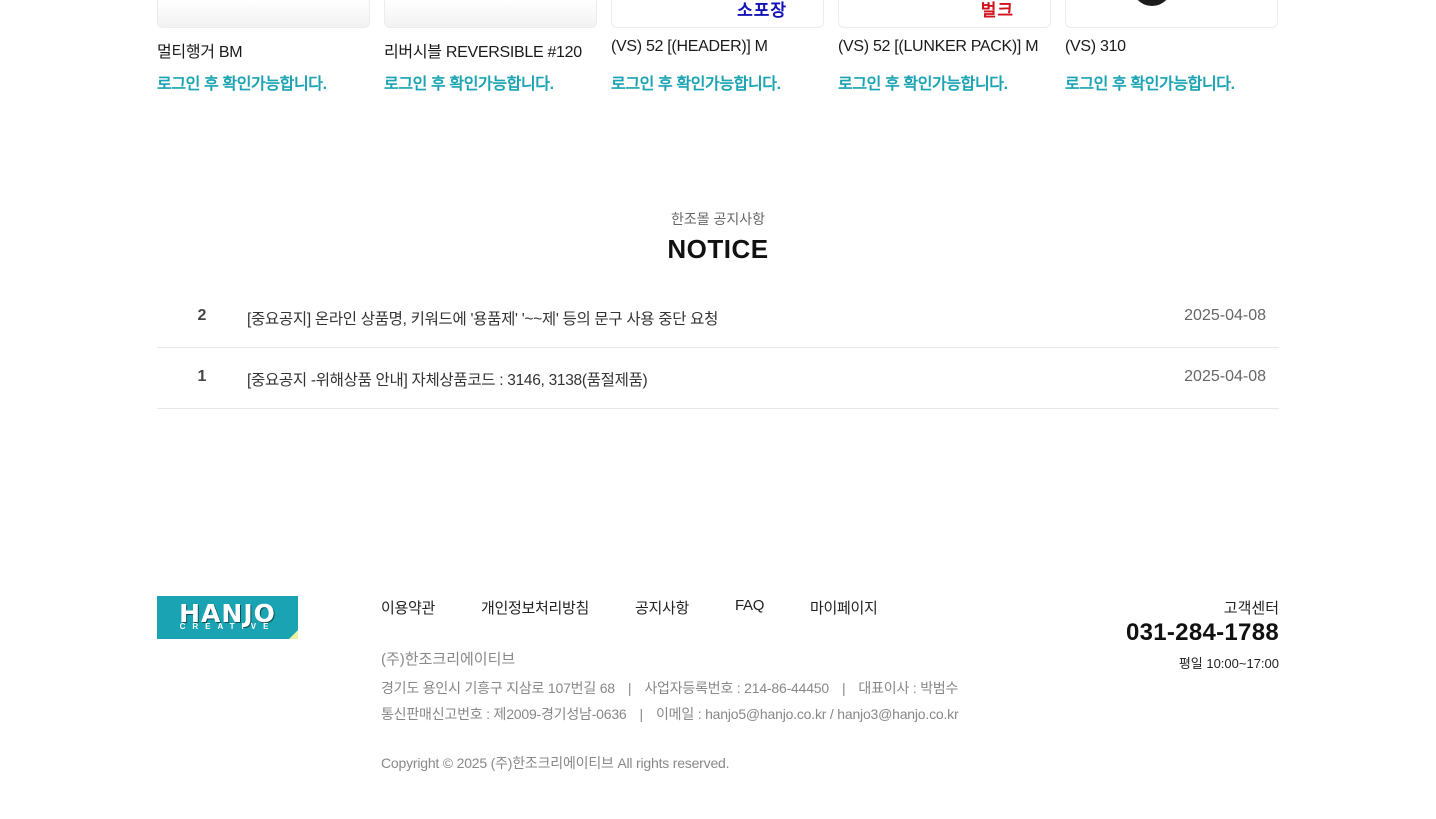 This screenshot has width=1436, height=819. What do you see at coordinates (689, 47) in the screenshot?
I see `product-name: (VS) 52 [(HEADER)] M` at bounding box center [689, 47].